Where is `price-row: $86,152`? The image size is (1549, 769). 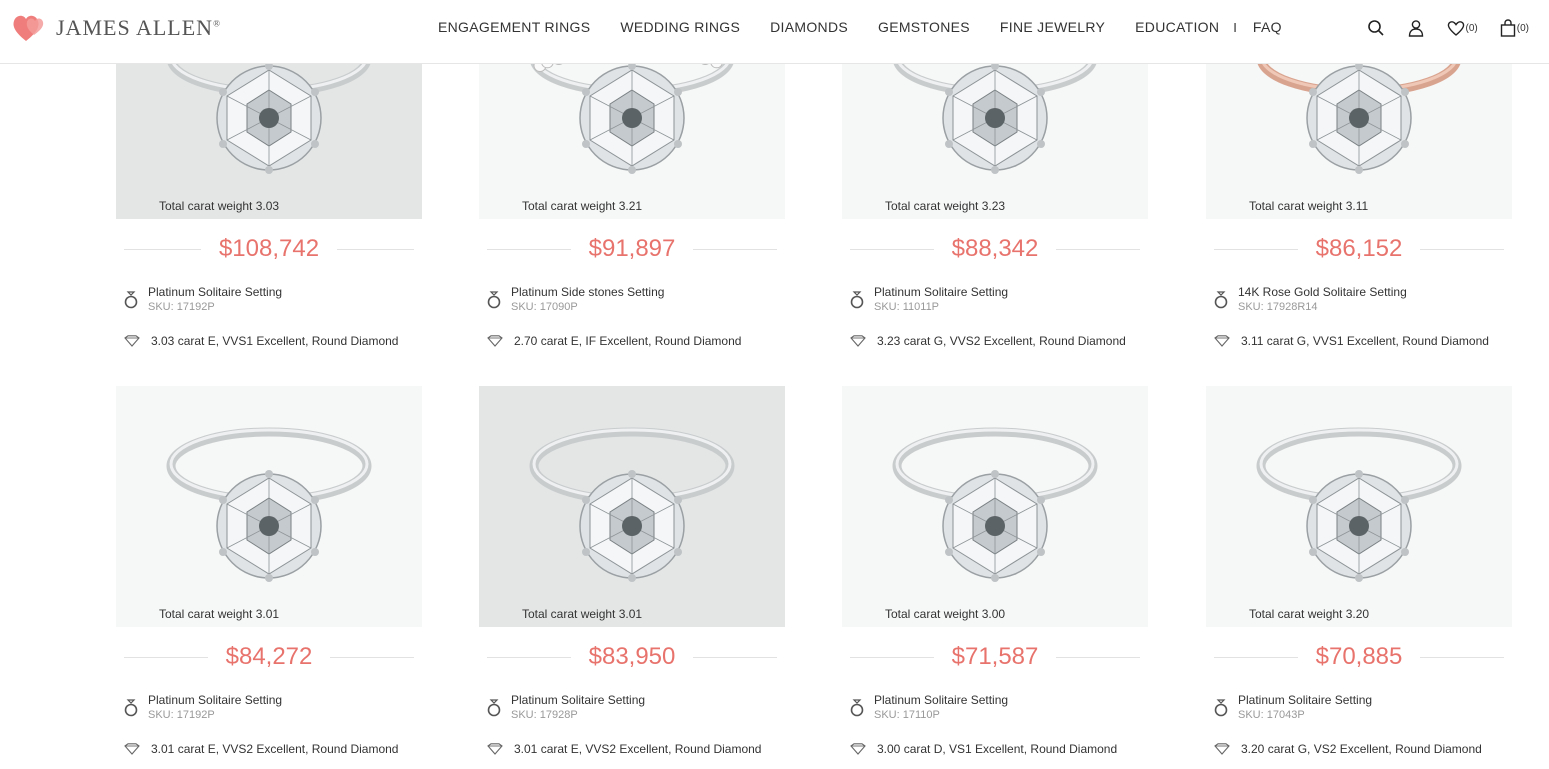 price-row: $86,152 is located at coordinates (1359, 249).